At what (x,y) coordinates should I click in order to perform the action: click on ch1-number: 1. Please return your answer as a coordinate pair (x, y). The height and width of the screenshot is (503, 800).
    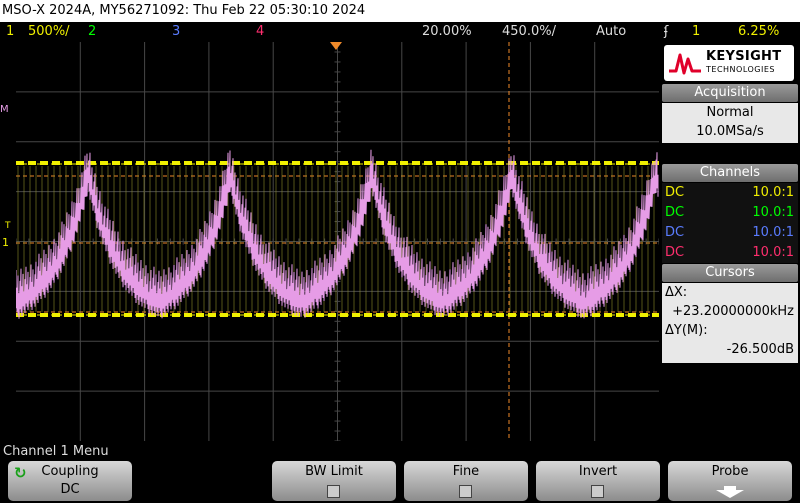
    Looking at the image, I should click on (10, 32).